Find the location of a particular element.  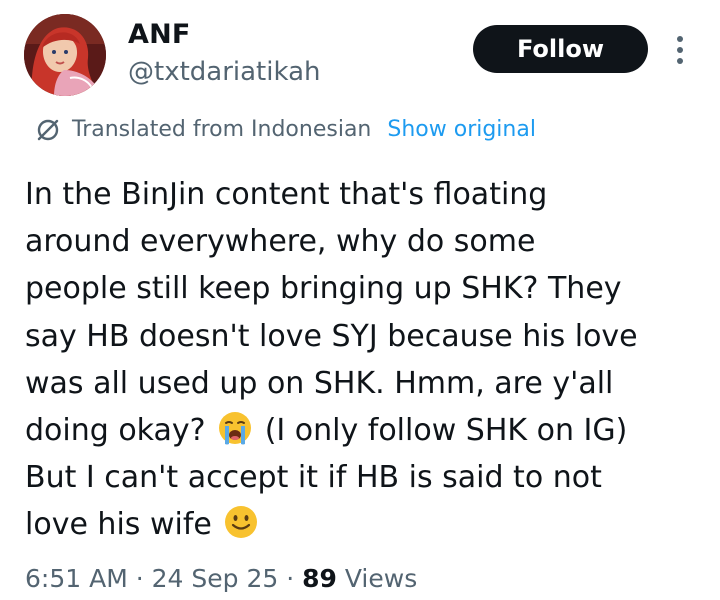

views-label: Views is located at coordinates (381, 578).